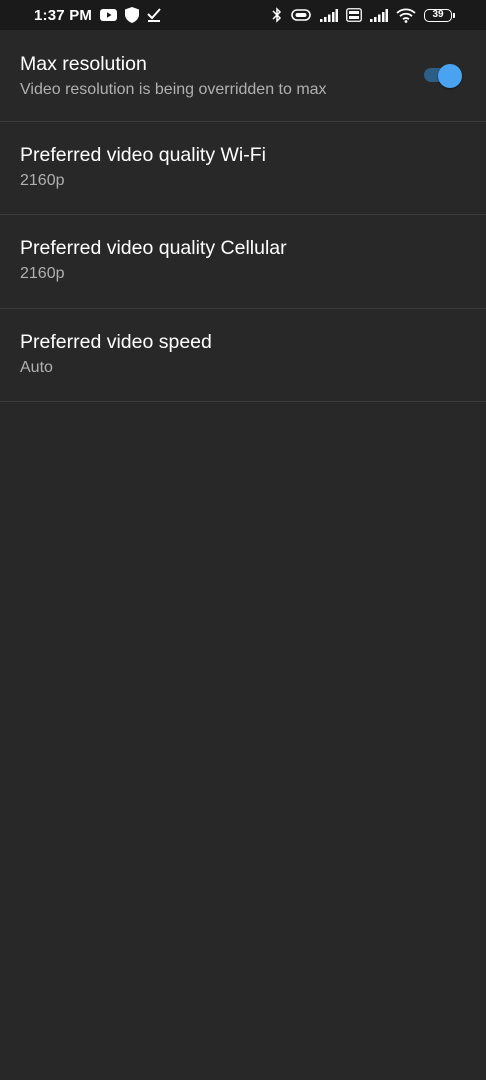 This screenshot has width=486, height=1080. What do you see at coordinates (97, 15) in the screenshot?
I see `status-bar-left: 1:37 PM` at bounding box center [97, 15].